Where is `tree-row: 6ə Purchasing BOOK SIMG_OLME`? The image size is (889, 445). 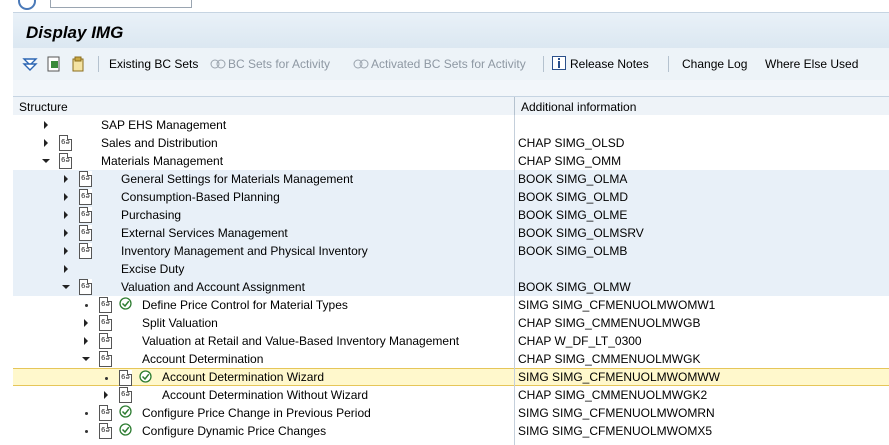 tree-row: 6ə Purchasing BOOK SIMG_OLME is located at coordinates (451, 215).